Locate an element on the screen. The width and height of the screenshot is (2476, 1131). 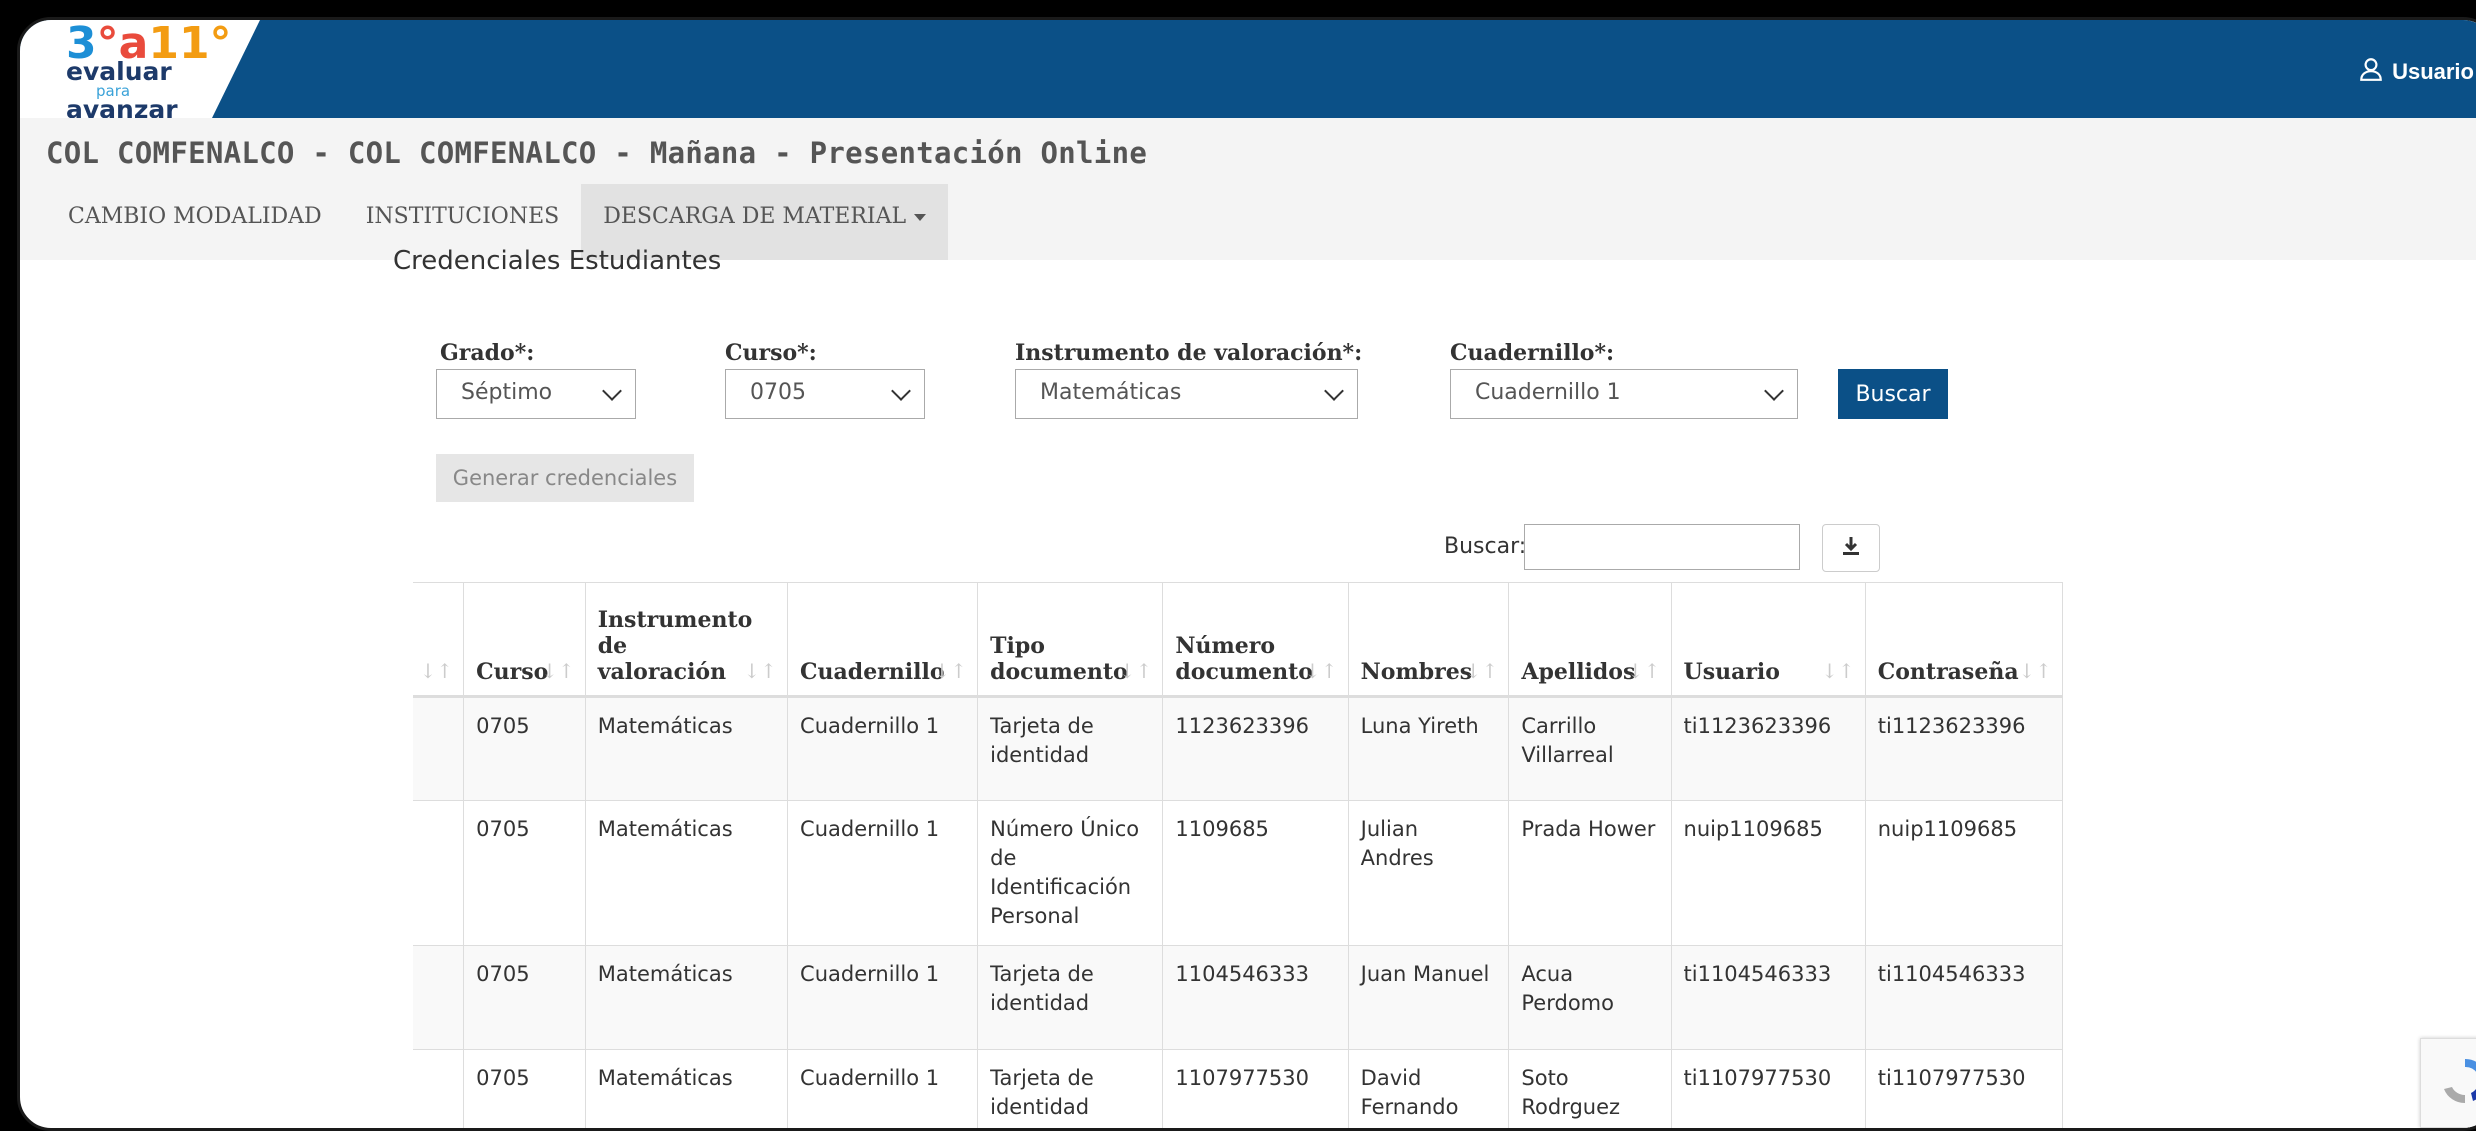
cell-numero-documento: 1107977530 is located at coordinates (1255, 1088).